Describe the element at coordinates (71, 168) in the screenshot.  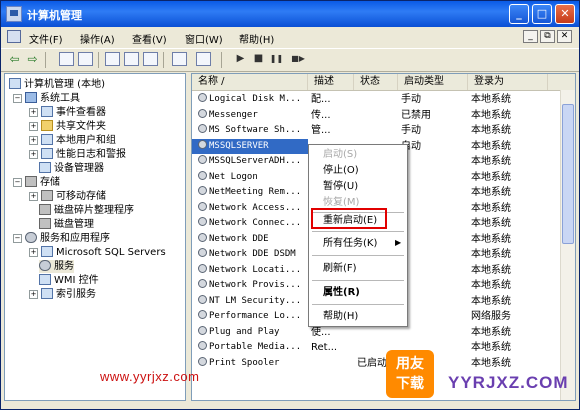
I see `tree-node-device-manager: 设备管理器` at that location.